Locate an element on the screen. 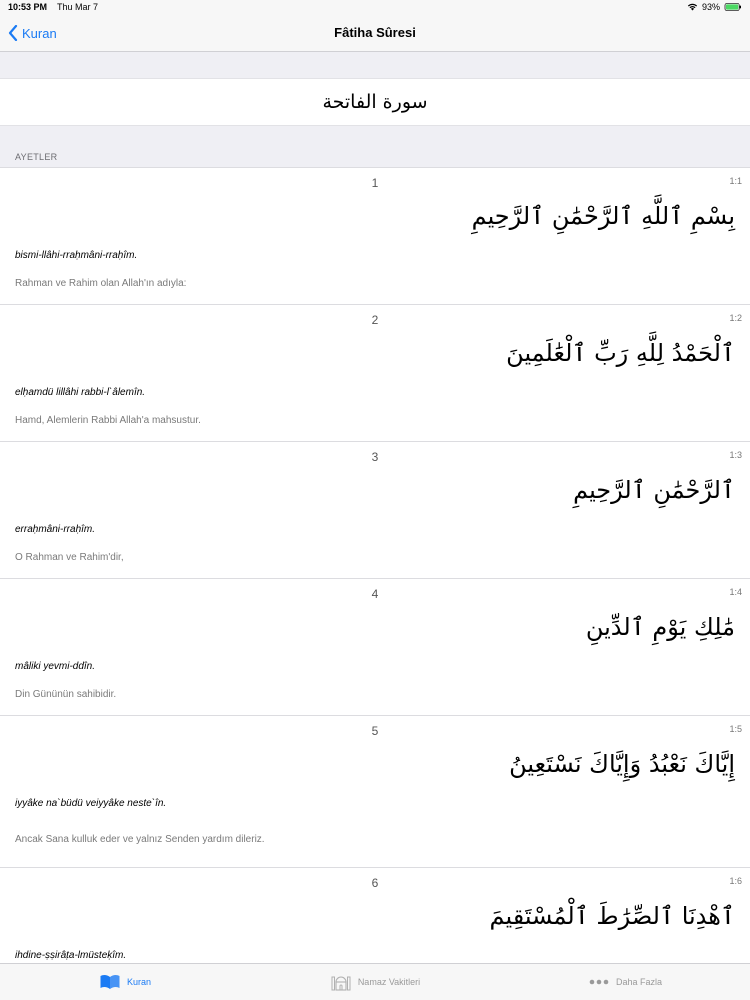 The width and height of the screenshot is (750, 1000). verse-arabic-text: مَٰلِكِ يَوْمِ ٱلدِّينِ is located at coordinates (660, 627).